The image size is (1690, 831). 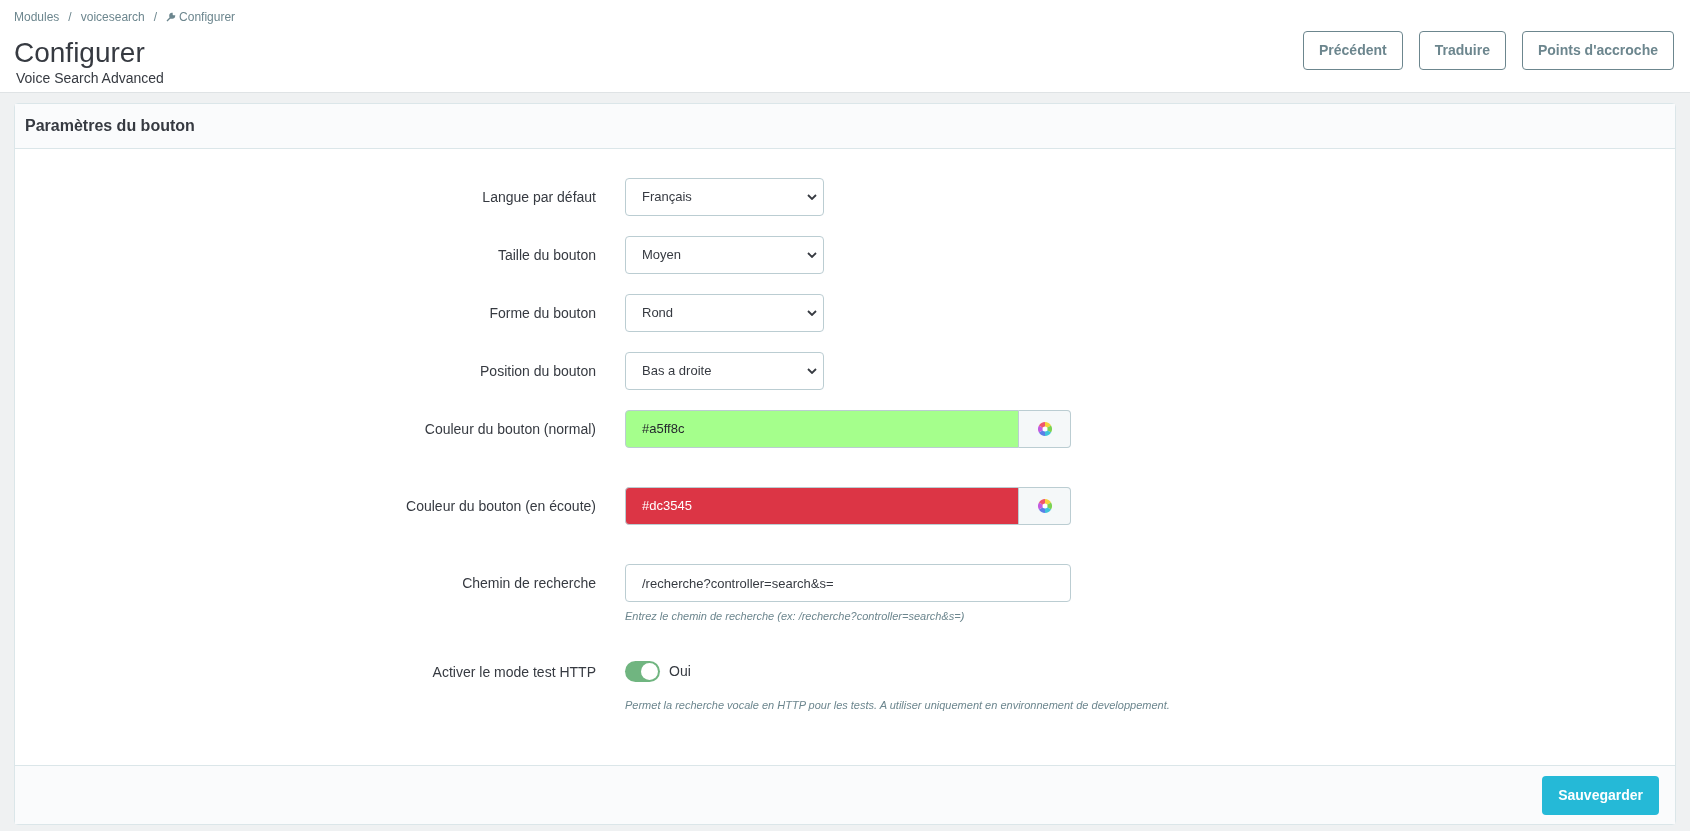 I want to click on breadcrumb-link: voicesearch, so click(x=112, y=17).